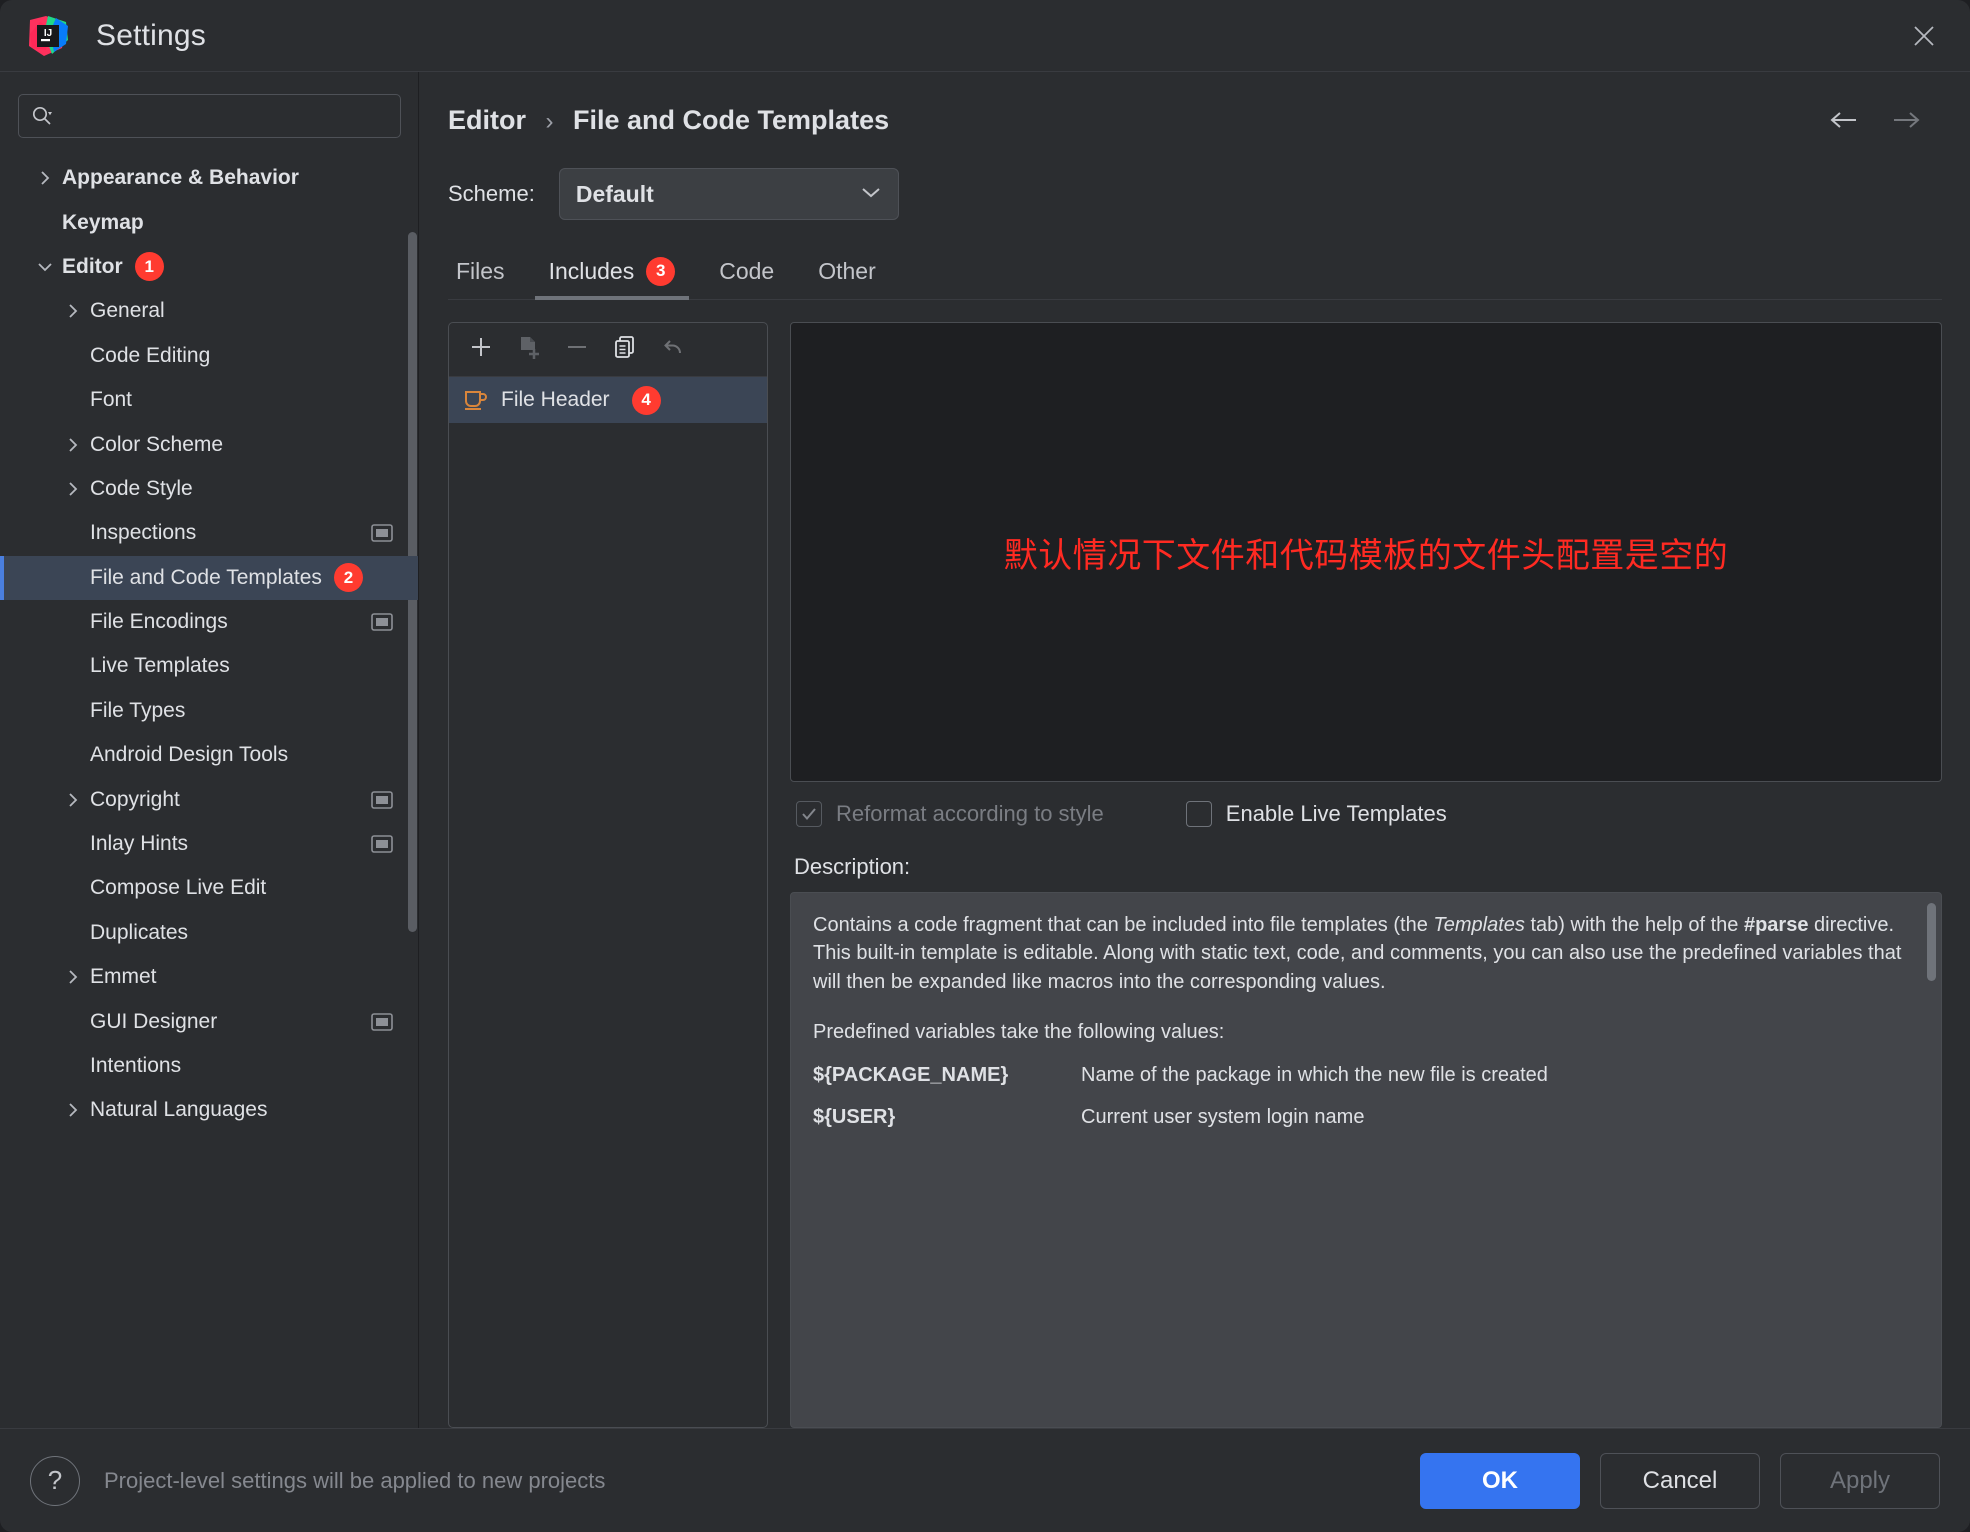 The height and width of the screenshot is (1532, 1970). Describe the element at coordinates (209, 178) in the screenshot. I see `sidebar-item-appearance-behavior: Appearance & Behavior` at that location.